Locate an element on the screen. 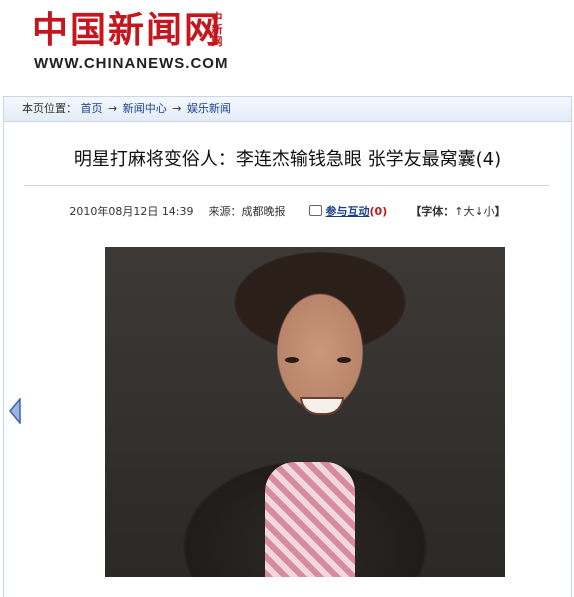 This screenshot has height=597, width=574. breadcrumb-label: 本页位置： is located at coordinates (49, 108).